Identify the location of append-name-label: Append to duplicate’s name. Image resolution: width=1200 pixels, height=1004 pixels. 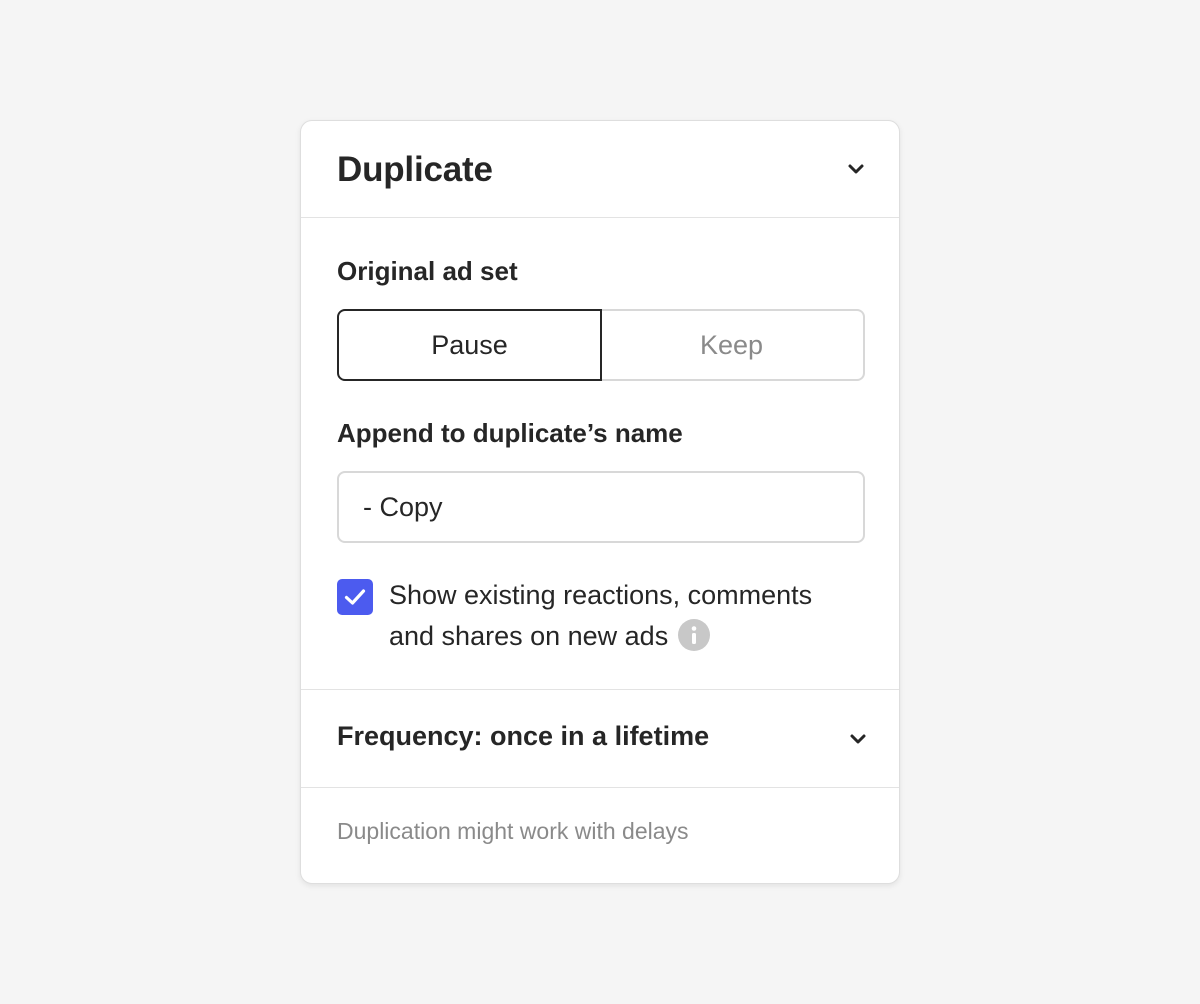
(510, 433).